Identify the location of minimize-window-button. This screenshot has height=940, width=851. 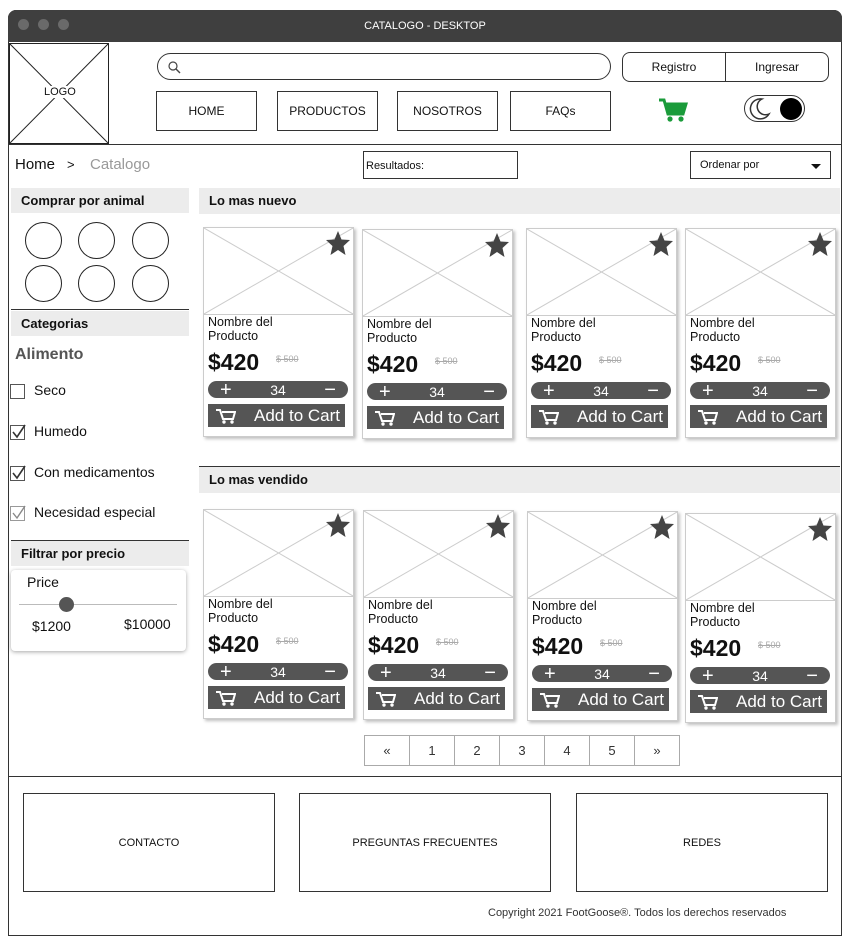
(43, 24).